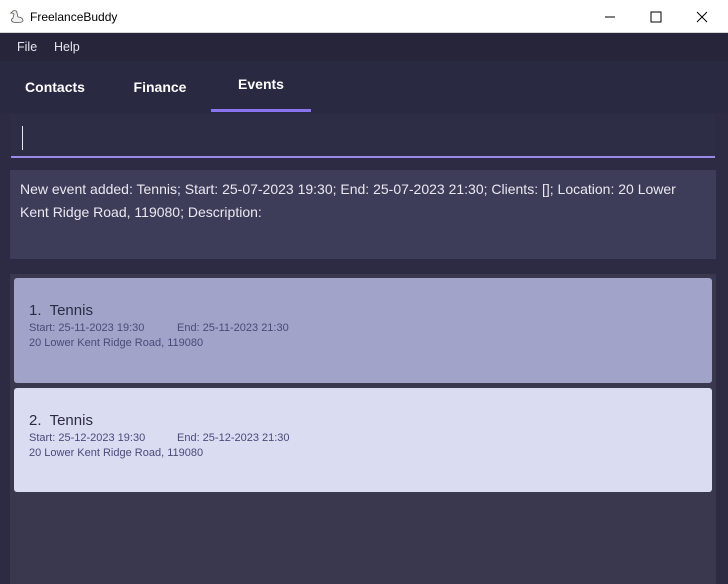 The width and height of the screenshot is (728, 584). I want to click on event-index: 1., so click(35, 310).